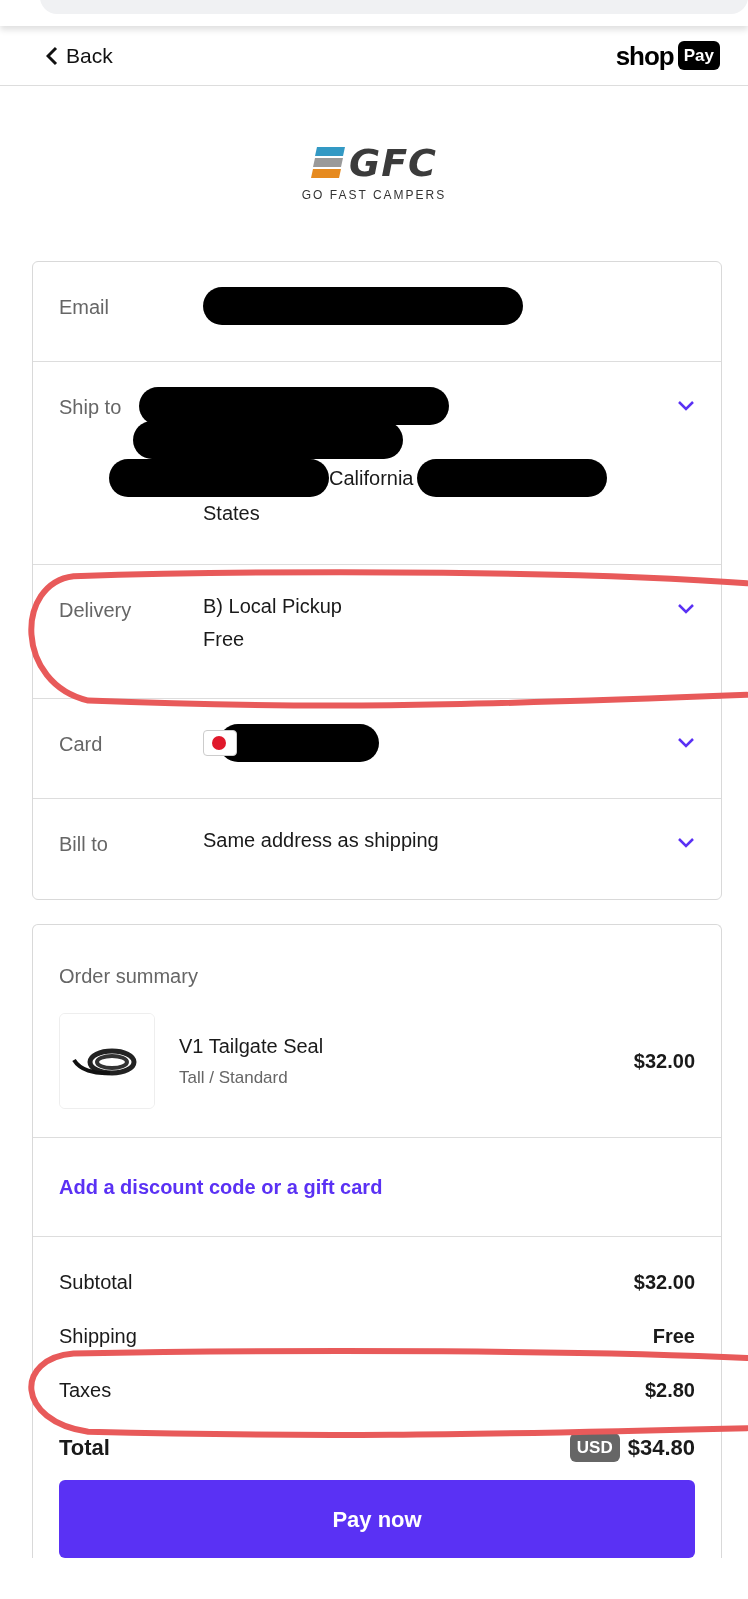  Describe the element at coordinates (661, 1448) in the screenshot. I see `total-value: $34.80` at that location.